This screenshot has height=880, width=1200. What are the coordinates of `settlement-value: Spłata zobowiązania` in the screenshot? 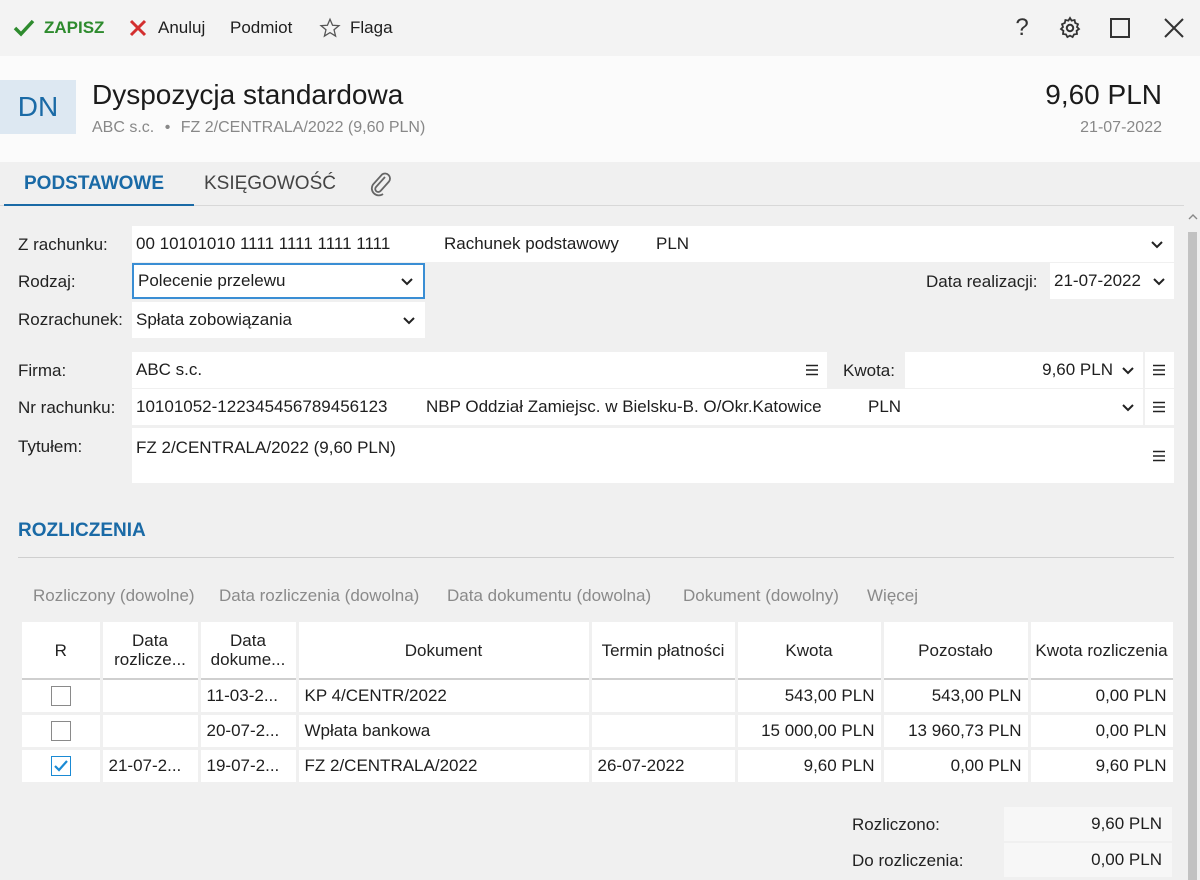 It's located at (214, 319).